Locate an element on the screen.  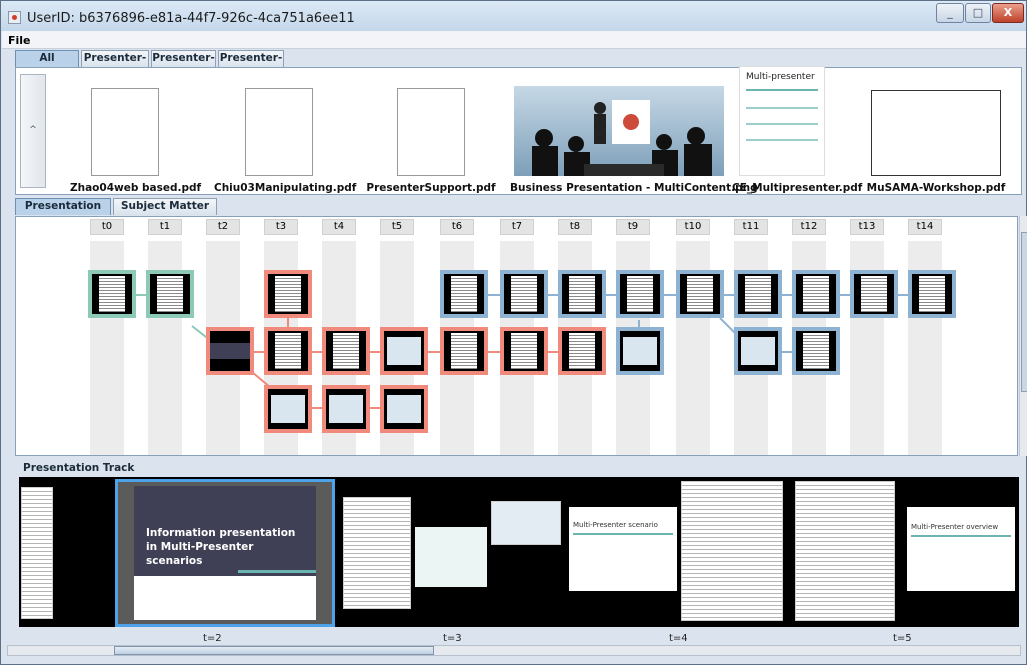
track-title: Presentation Track is located at coordinates (79, 468).